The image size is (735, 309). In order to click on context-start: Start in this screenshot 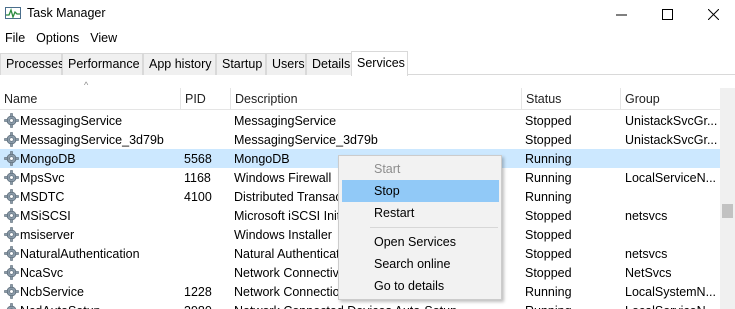, I will do `click(387, 169)`.